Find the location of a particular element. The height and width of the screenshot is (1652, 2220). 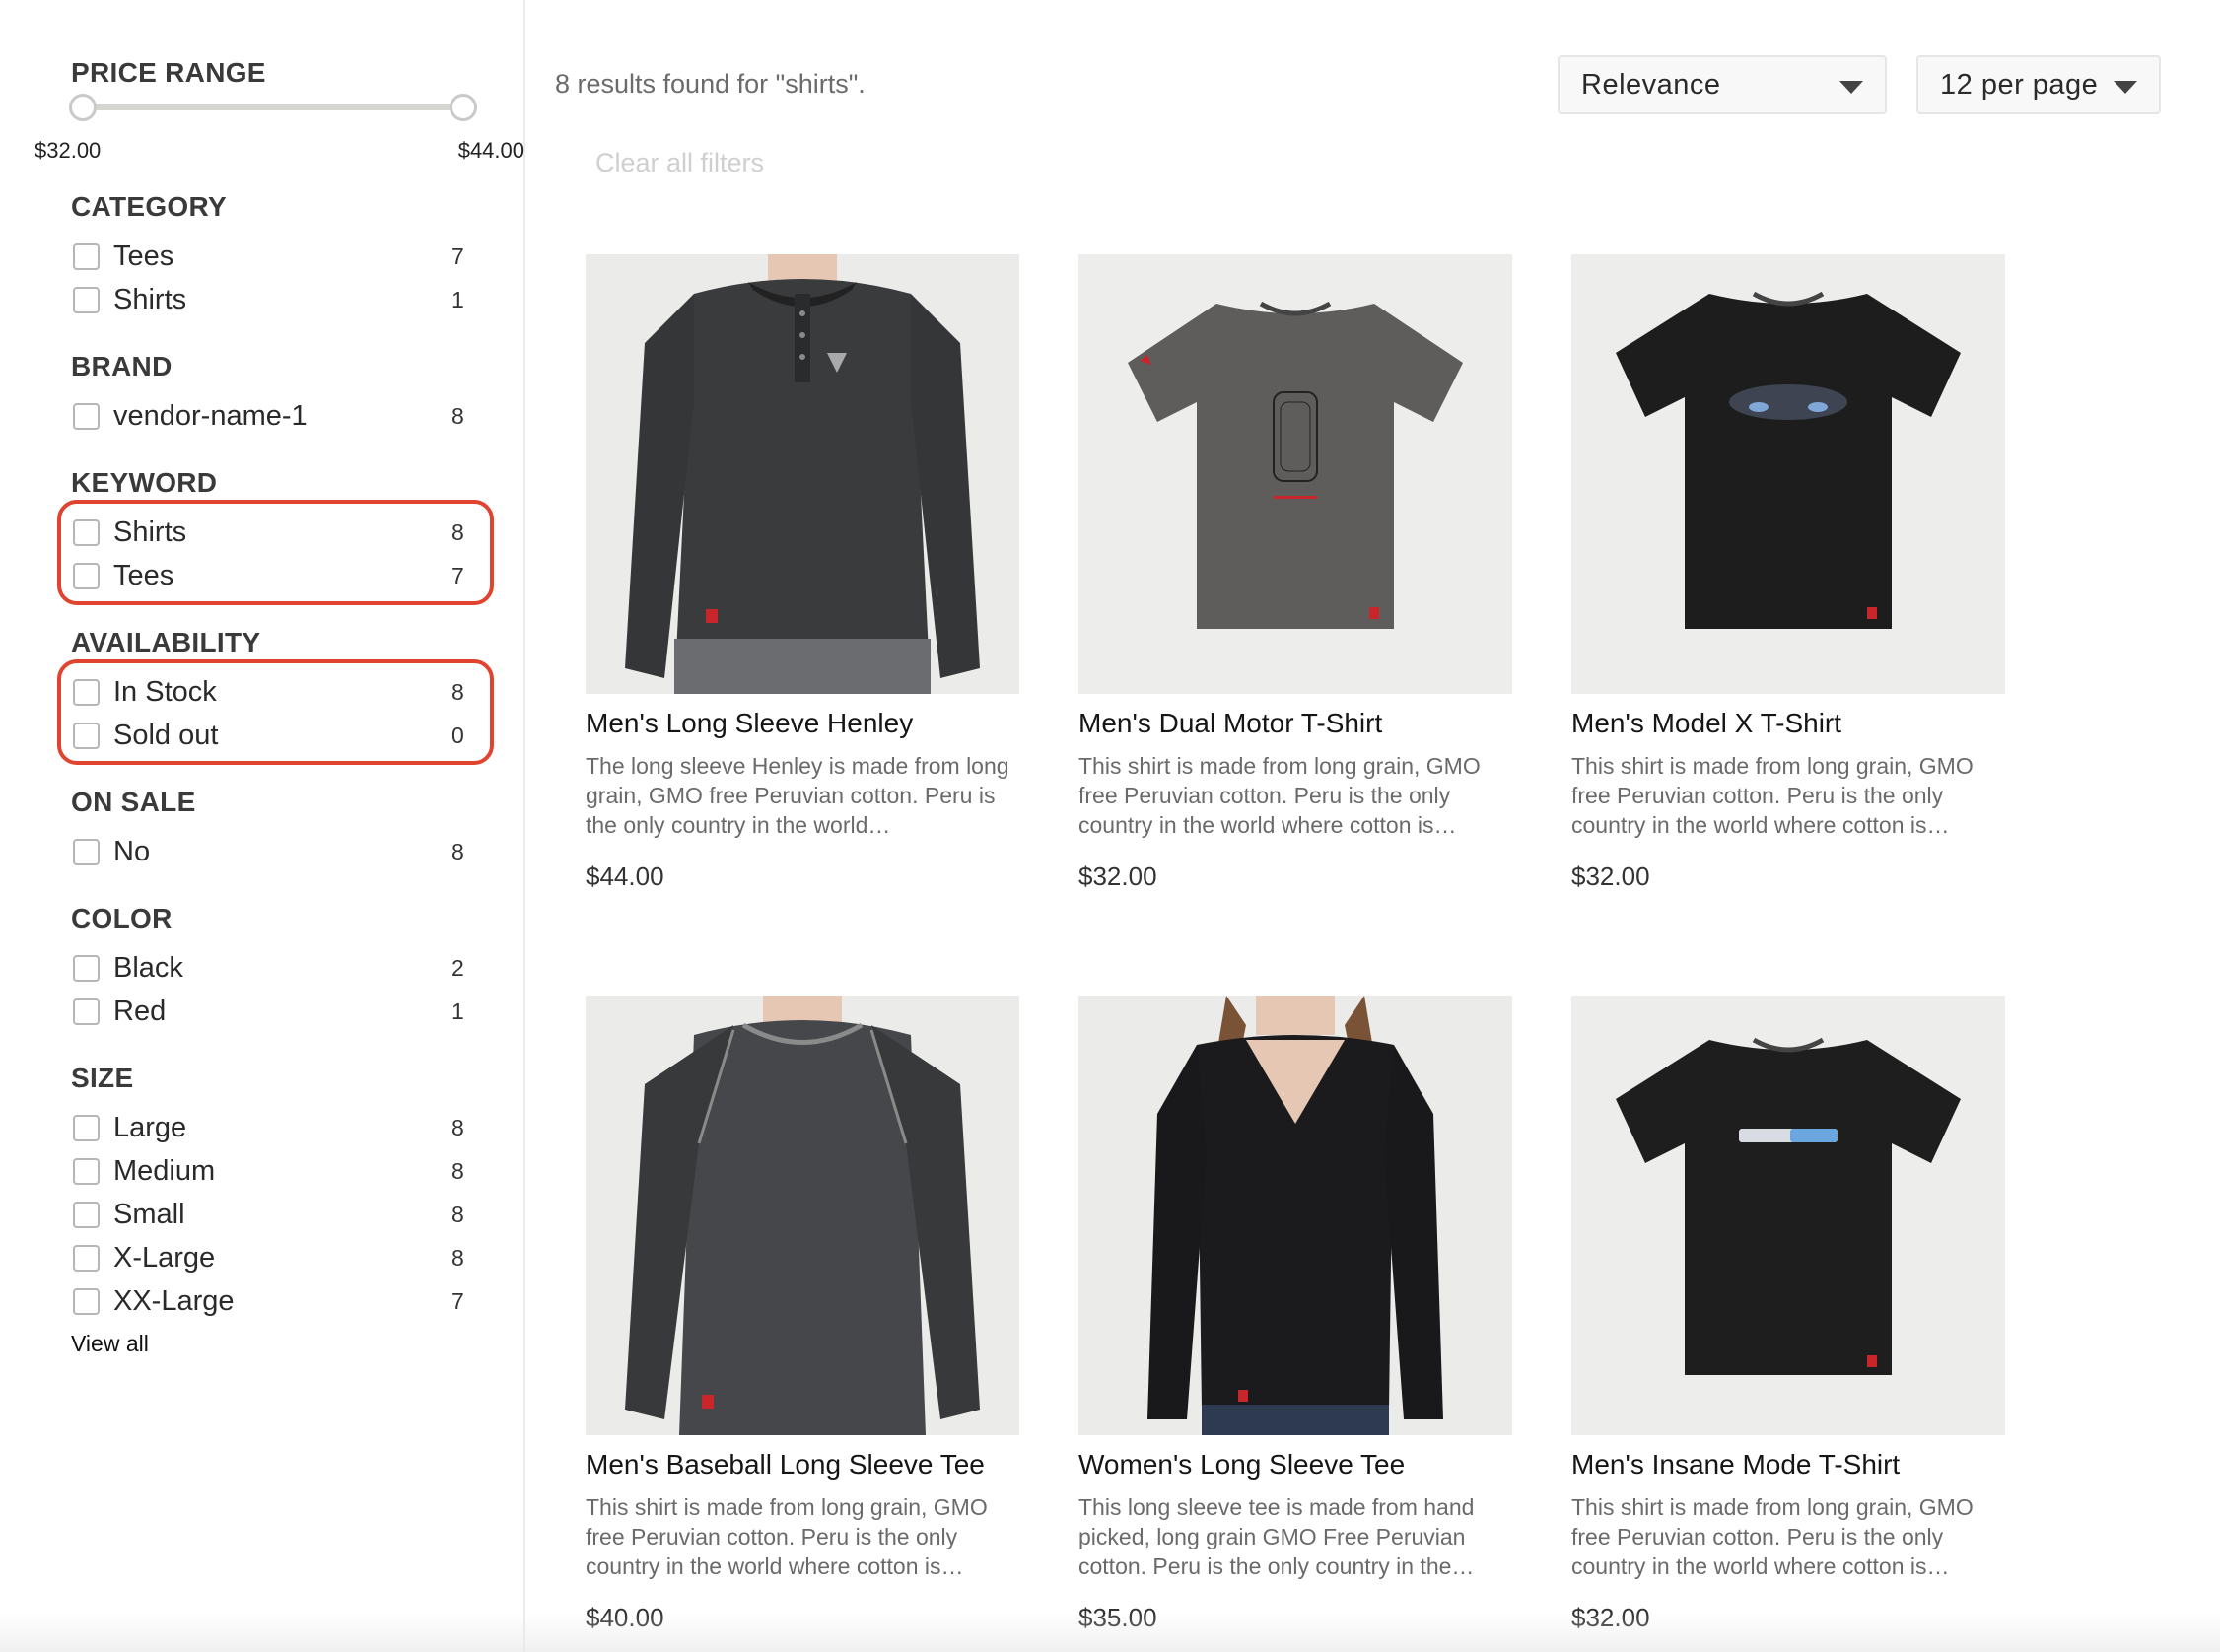

category-filter: CATEGORY Tees 7 Shirts 1 is located at coordinates (268, 256).